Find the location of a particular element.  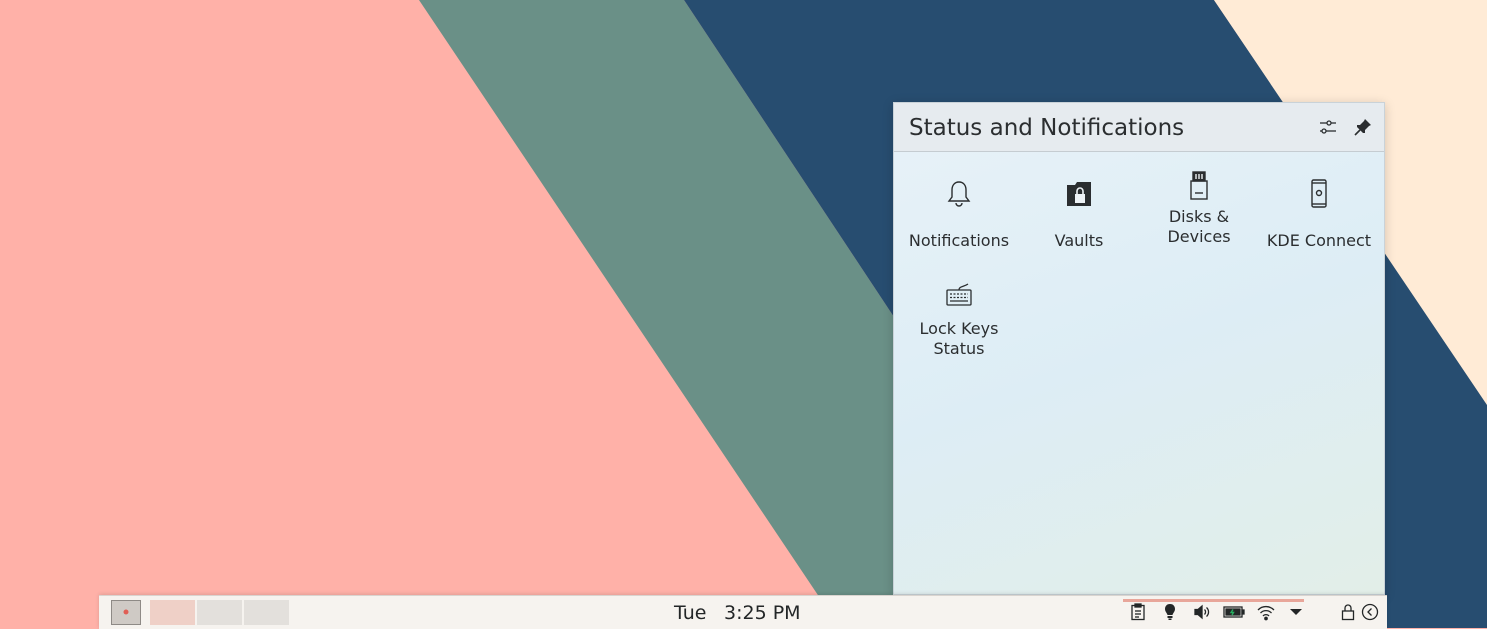

expand-arrow-icon is located at coordinates (1296, 612).